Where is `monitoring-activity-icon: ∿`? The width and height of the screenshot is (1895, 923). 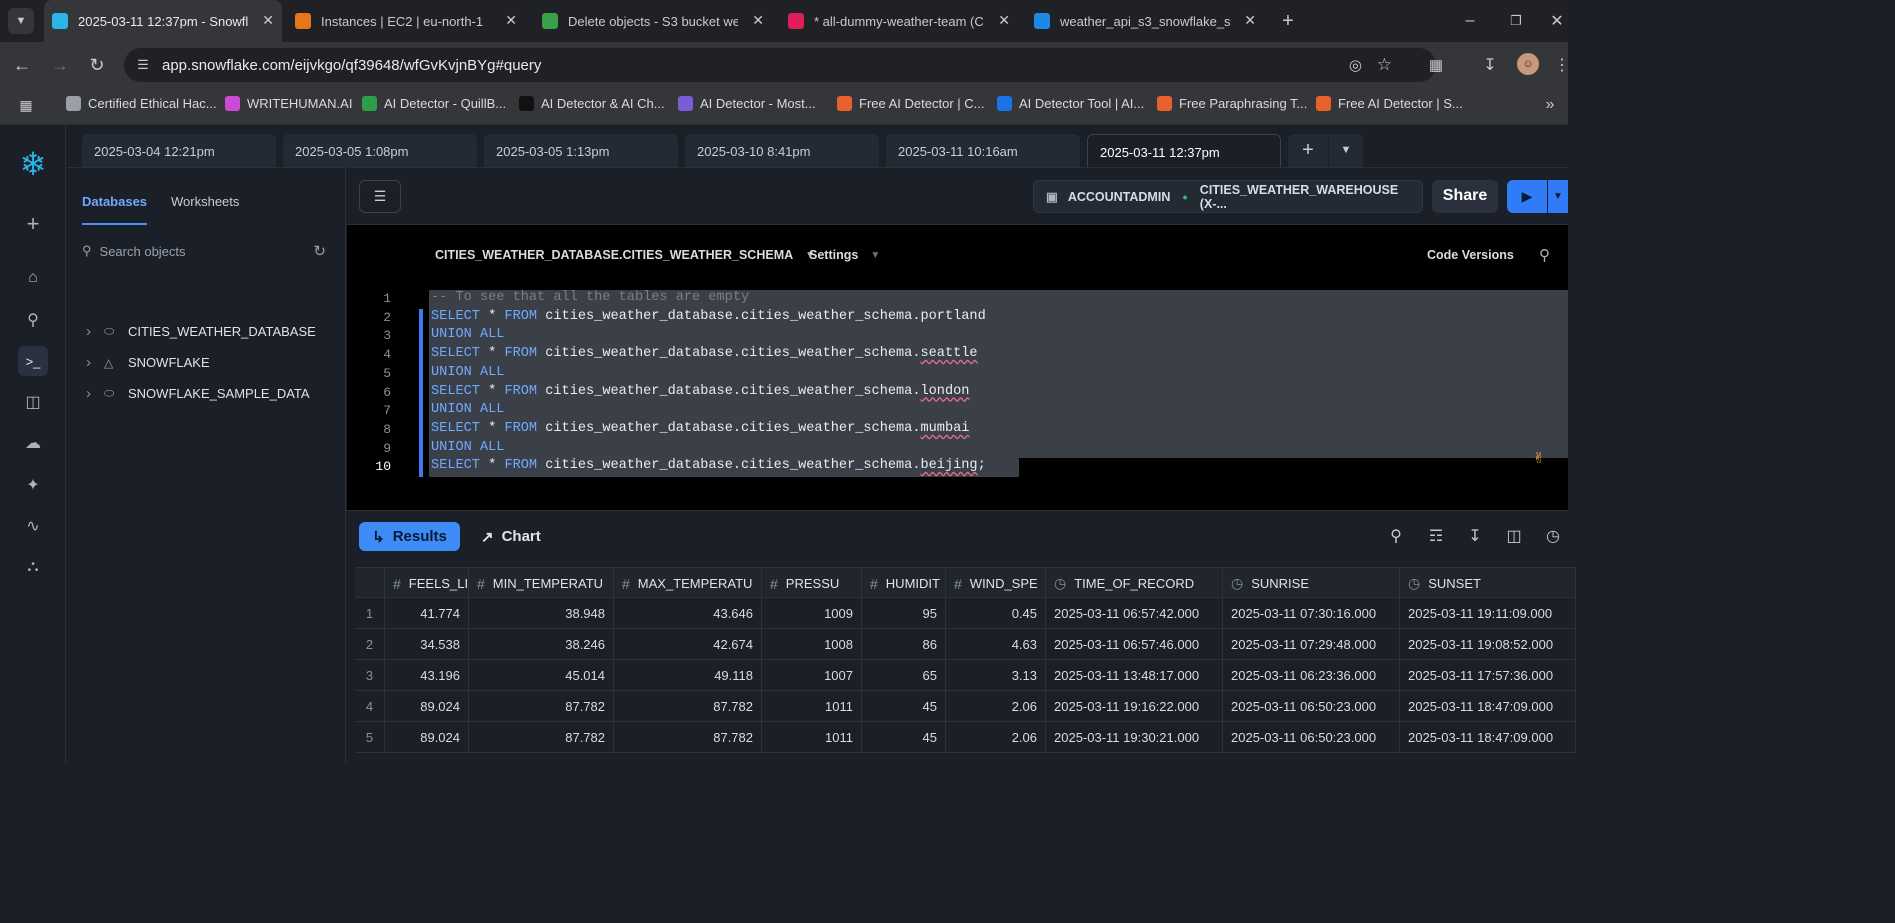
monitoring-activity-icon: ∿ is located at coordinates (33, 526).